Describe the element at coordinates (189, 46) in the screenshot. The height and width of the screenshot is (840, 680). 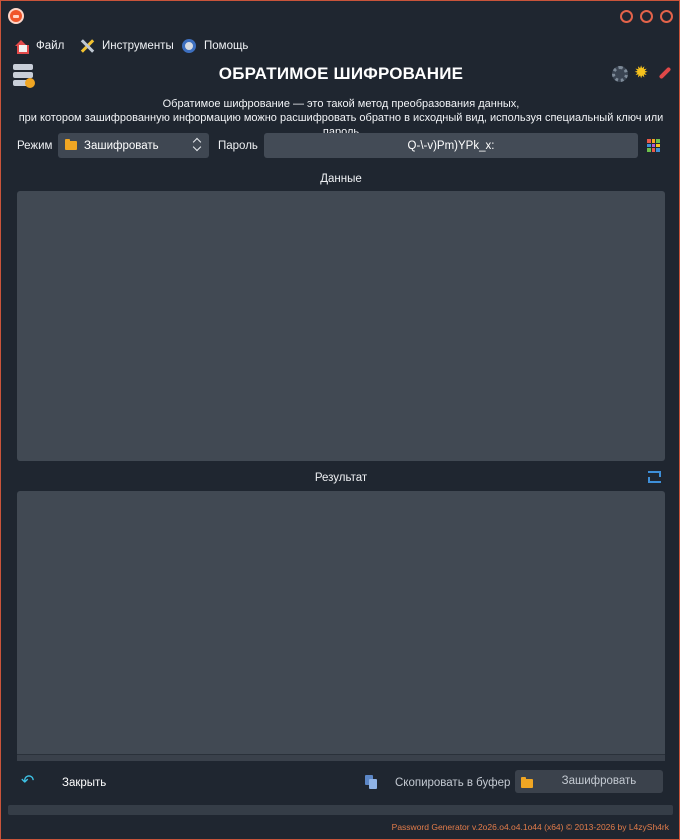
I see `lifebuoy-icon` at that location.